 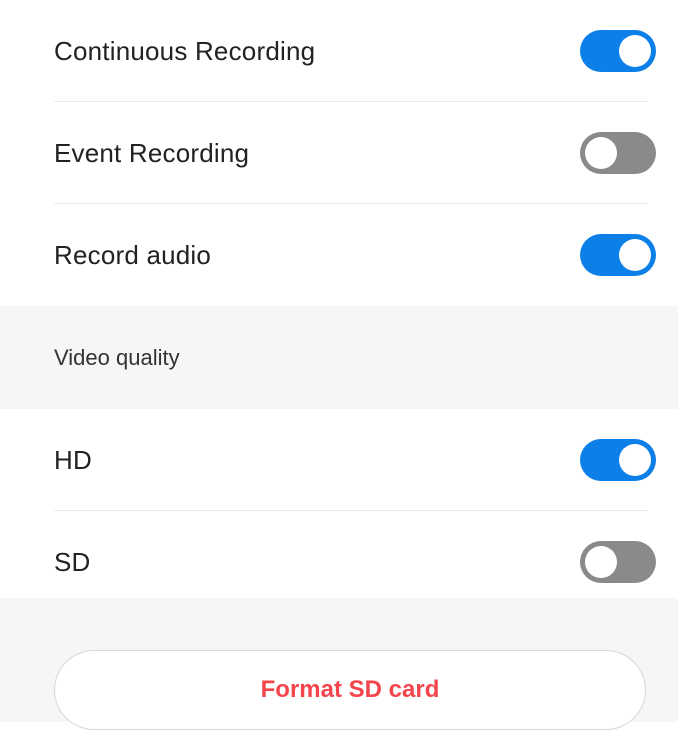 What do you see at coordinates (133, 254) in the screenshot?
I see `record-audio-label: Record audio` at bounding box center [133, 254].